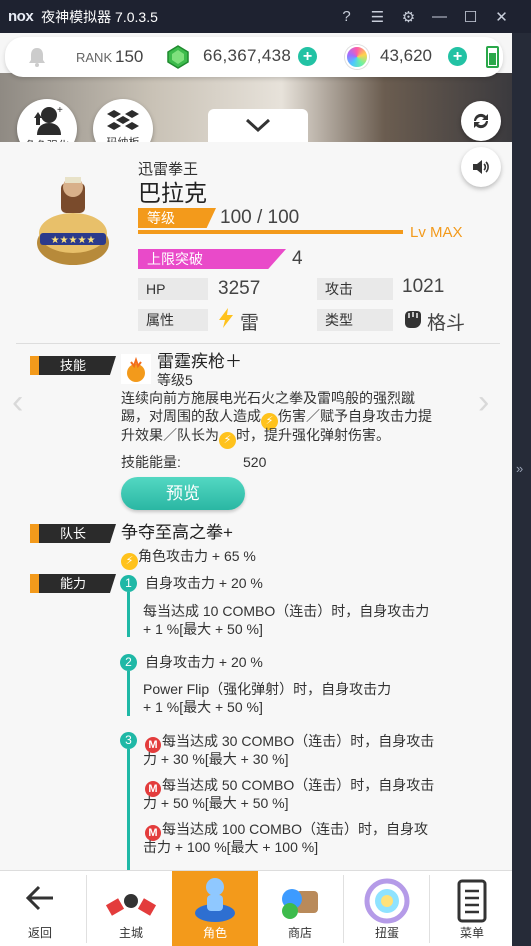 This screenshot has width=531, height=946. Describe the element at coordinates (178, 57) in the screenshot. I see `gem-currency-icon` at that location.